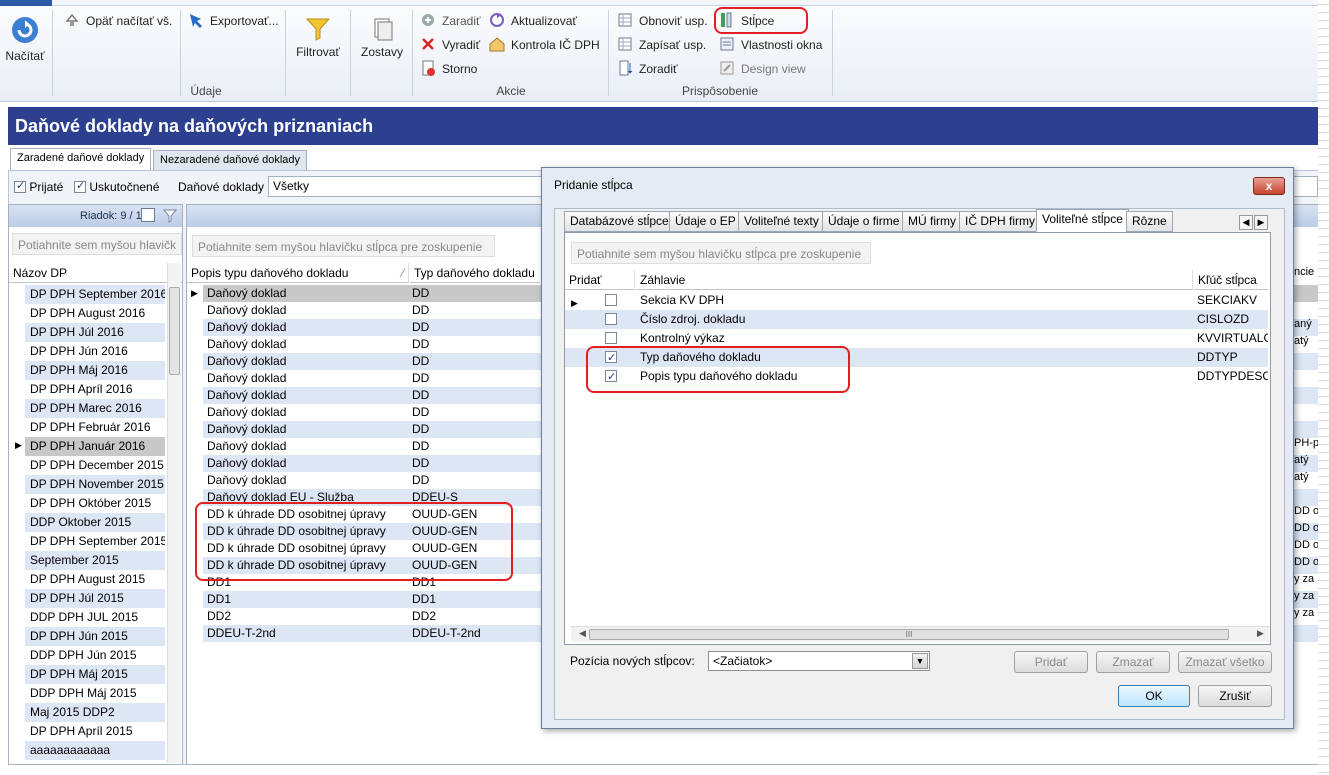  I want to click on list-item: DP DPH Január 2016, so click(95, 446).